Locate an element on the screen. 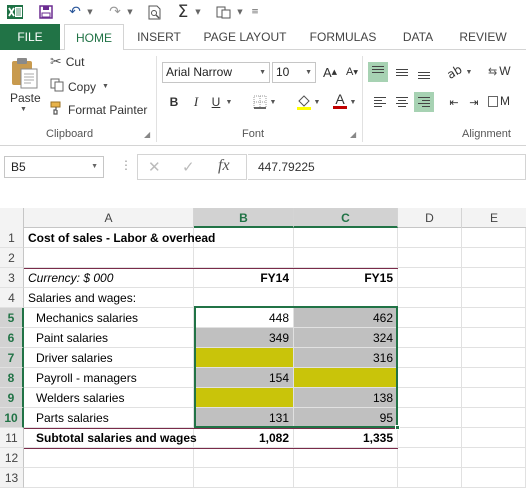  row-header: 10 is located at coordinates (12, 418).